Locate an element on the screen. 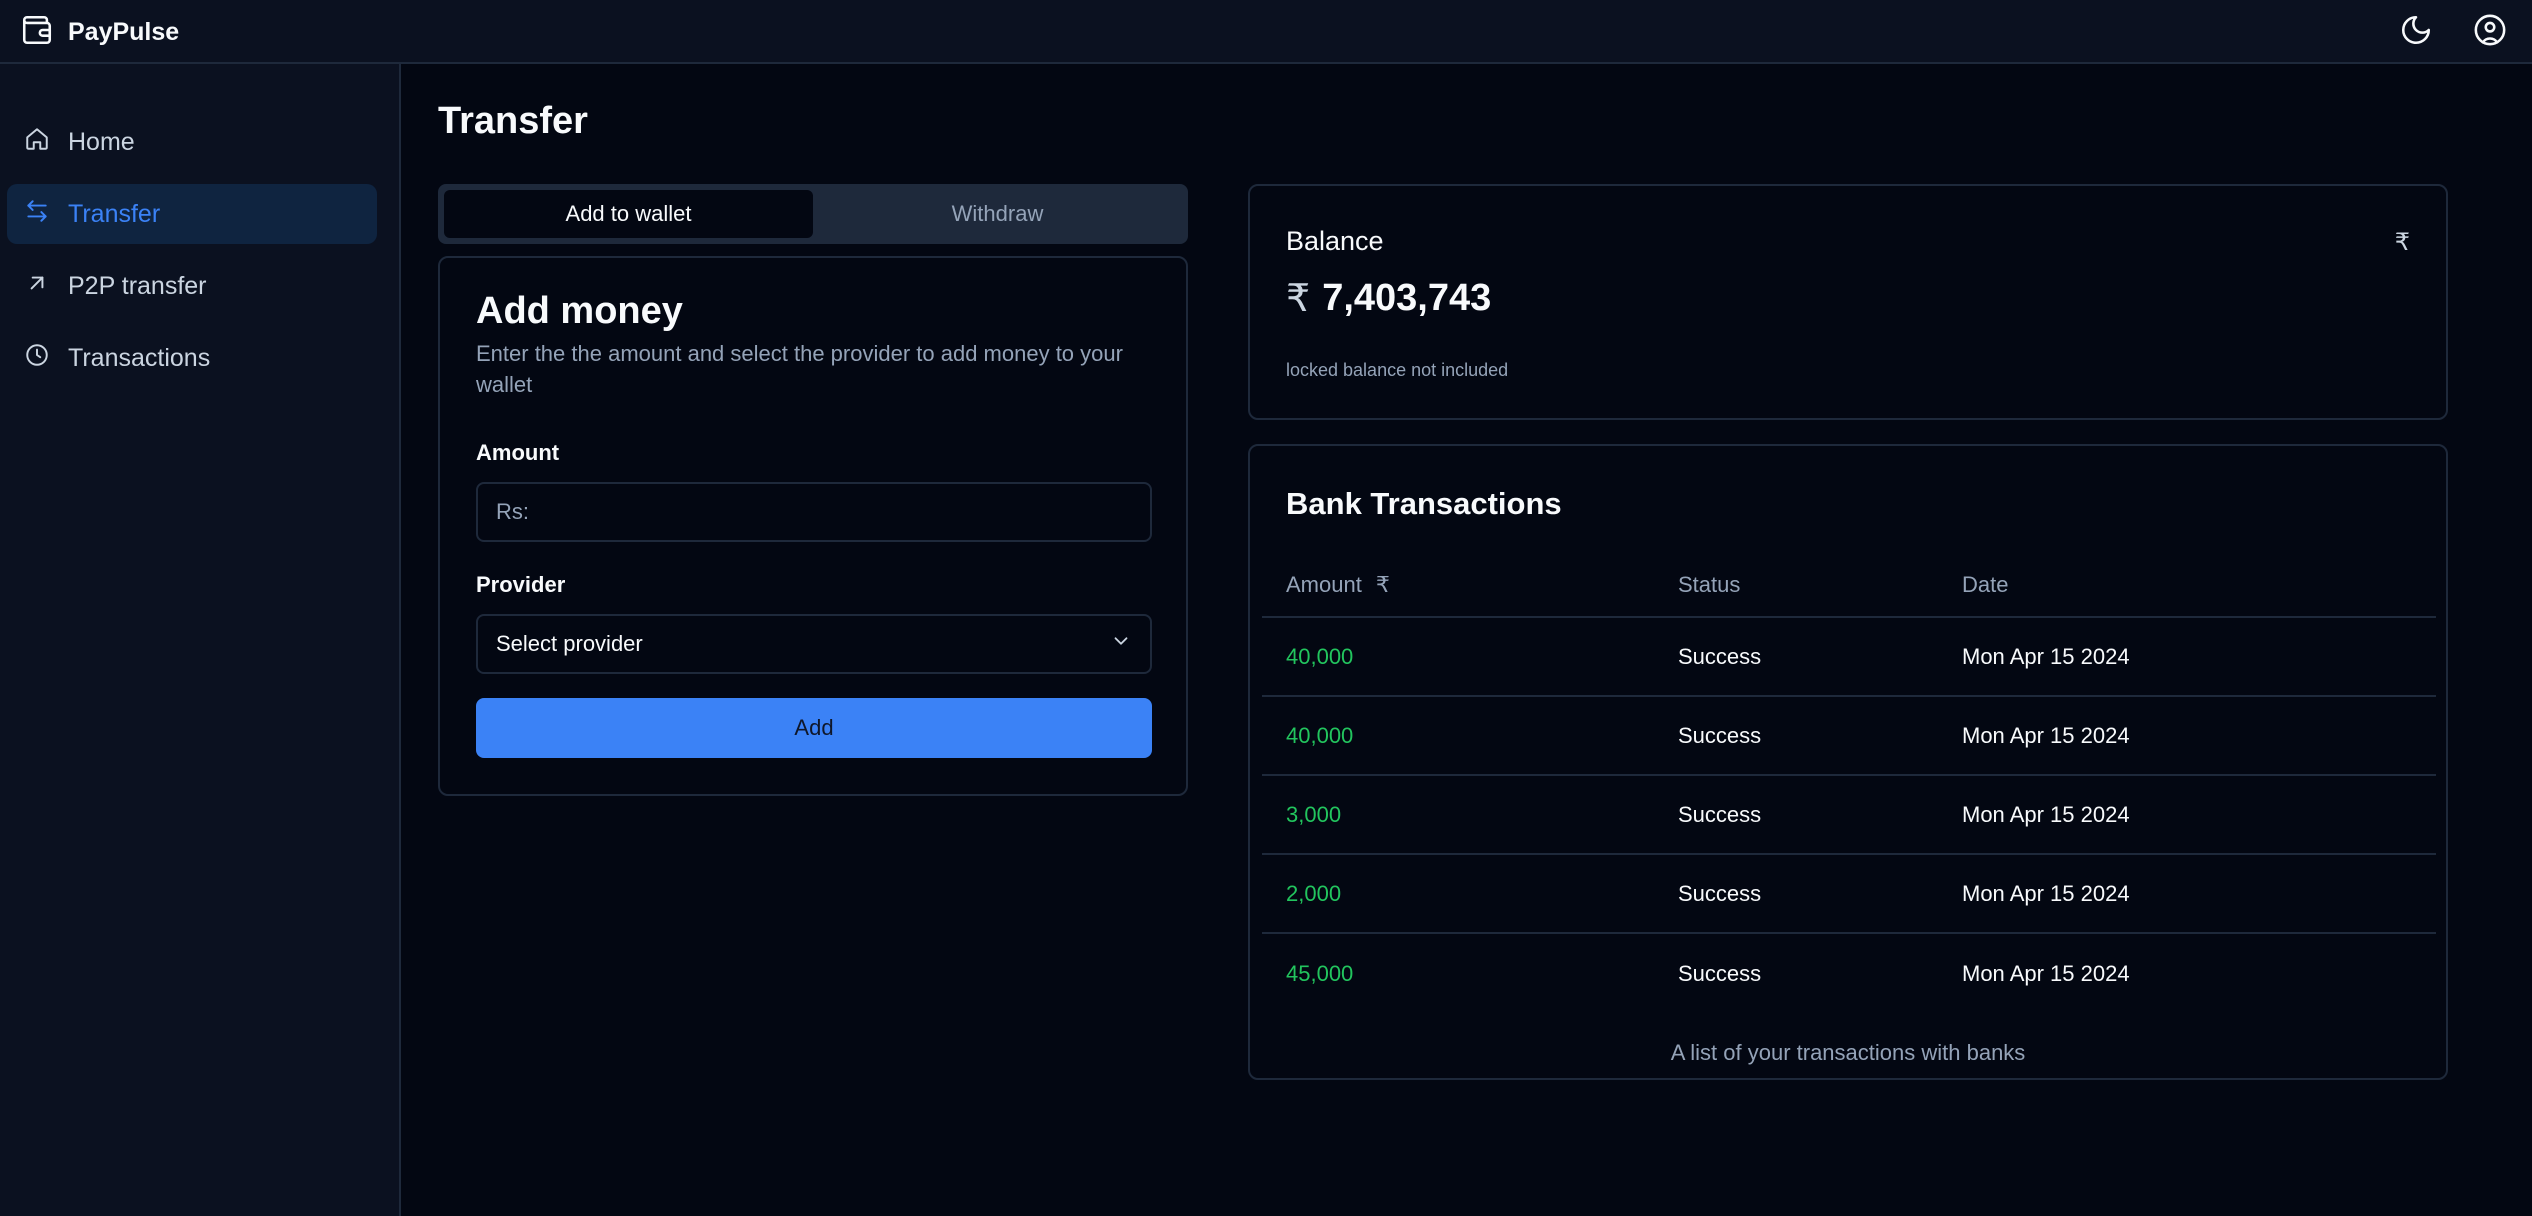 This screenshot has width=2532, height=1216. table-row: 3,000 Success Mon Apr 15 2024 is located at coordinates (1849, 815).